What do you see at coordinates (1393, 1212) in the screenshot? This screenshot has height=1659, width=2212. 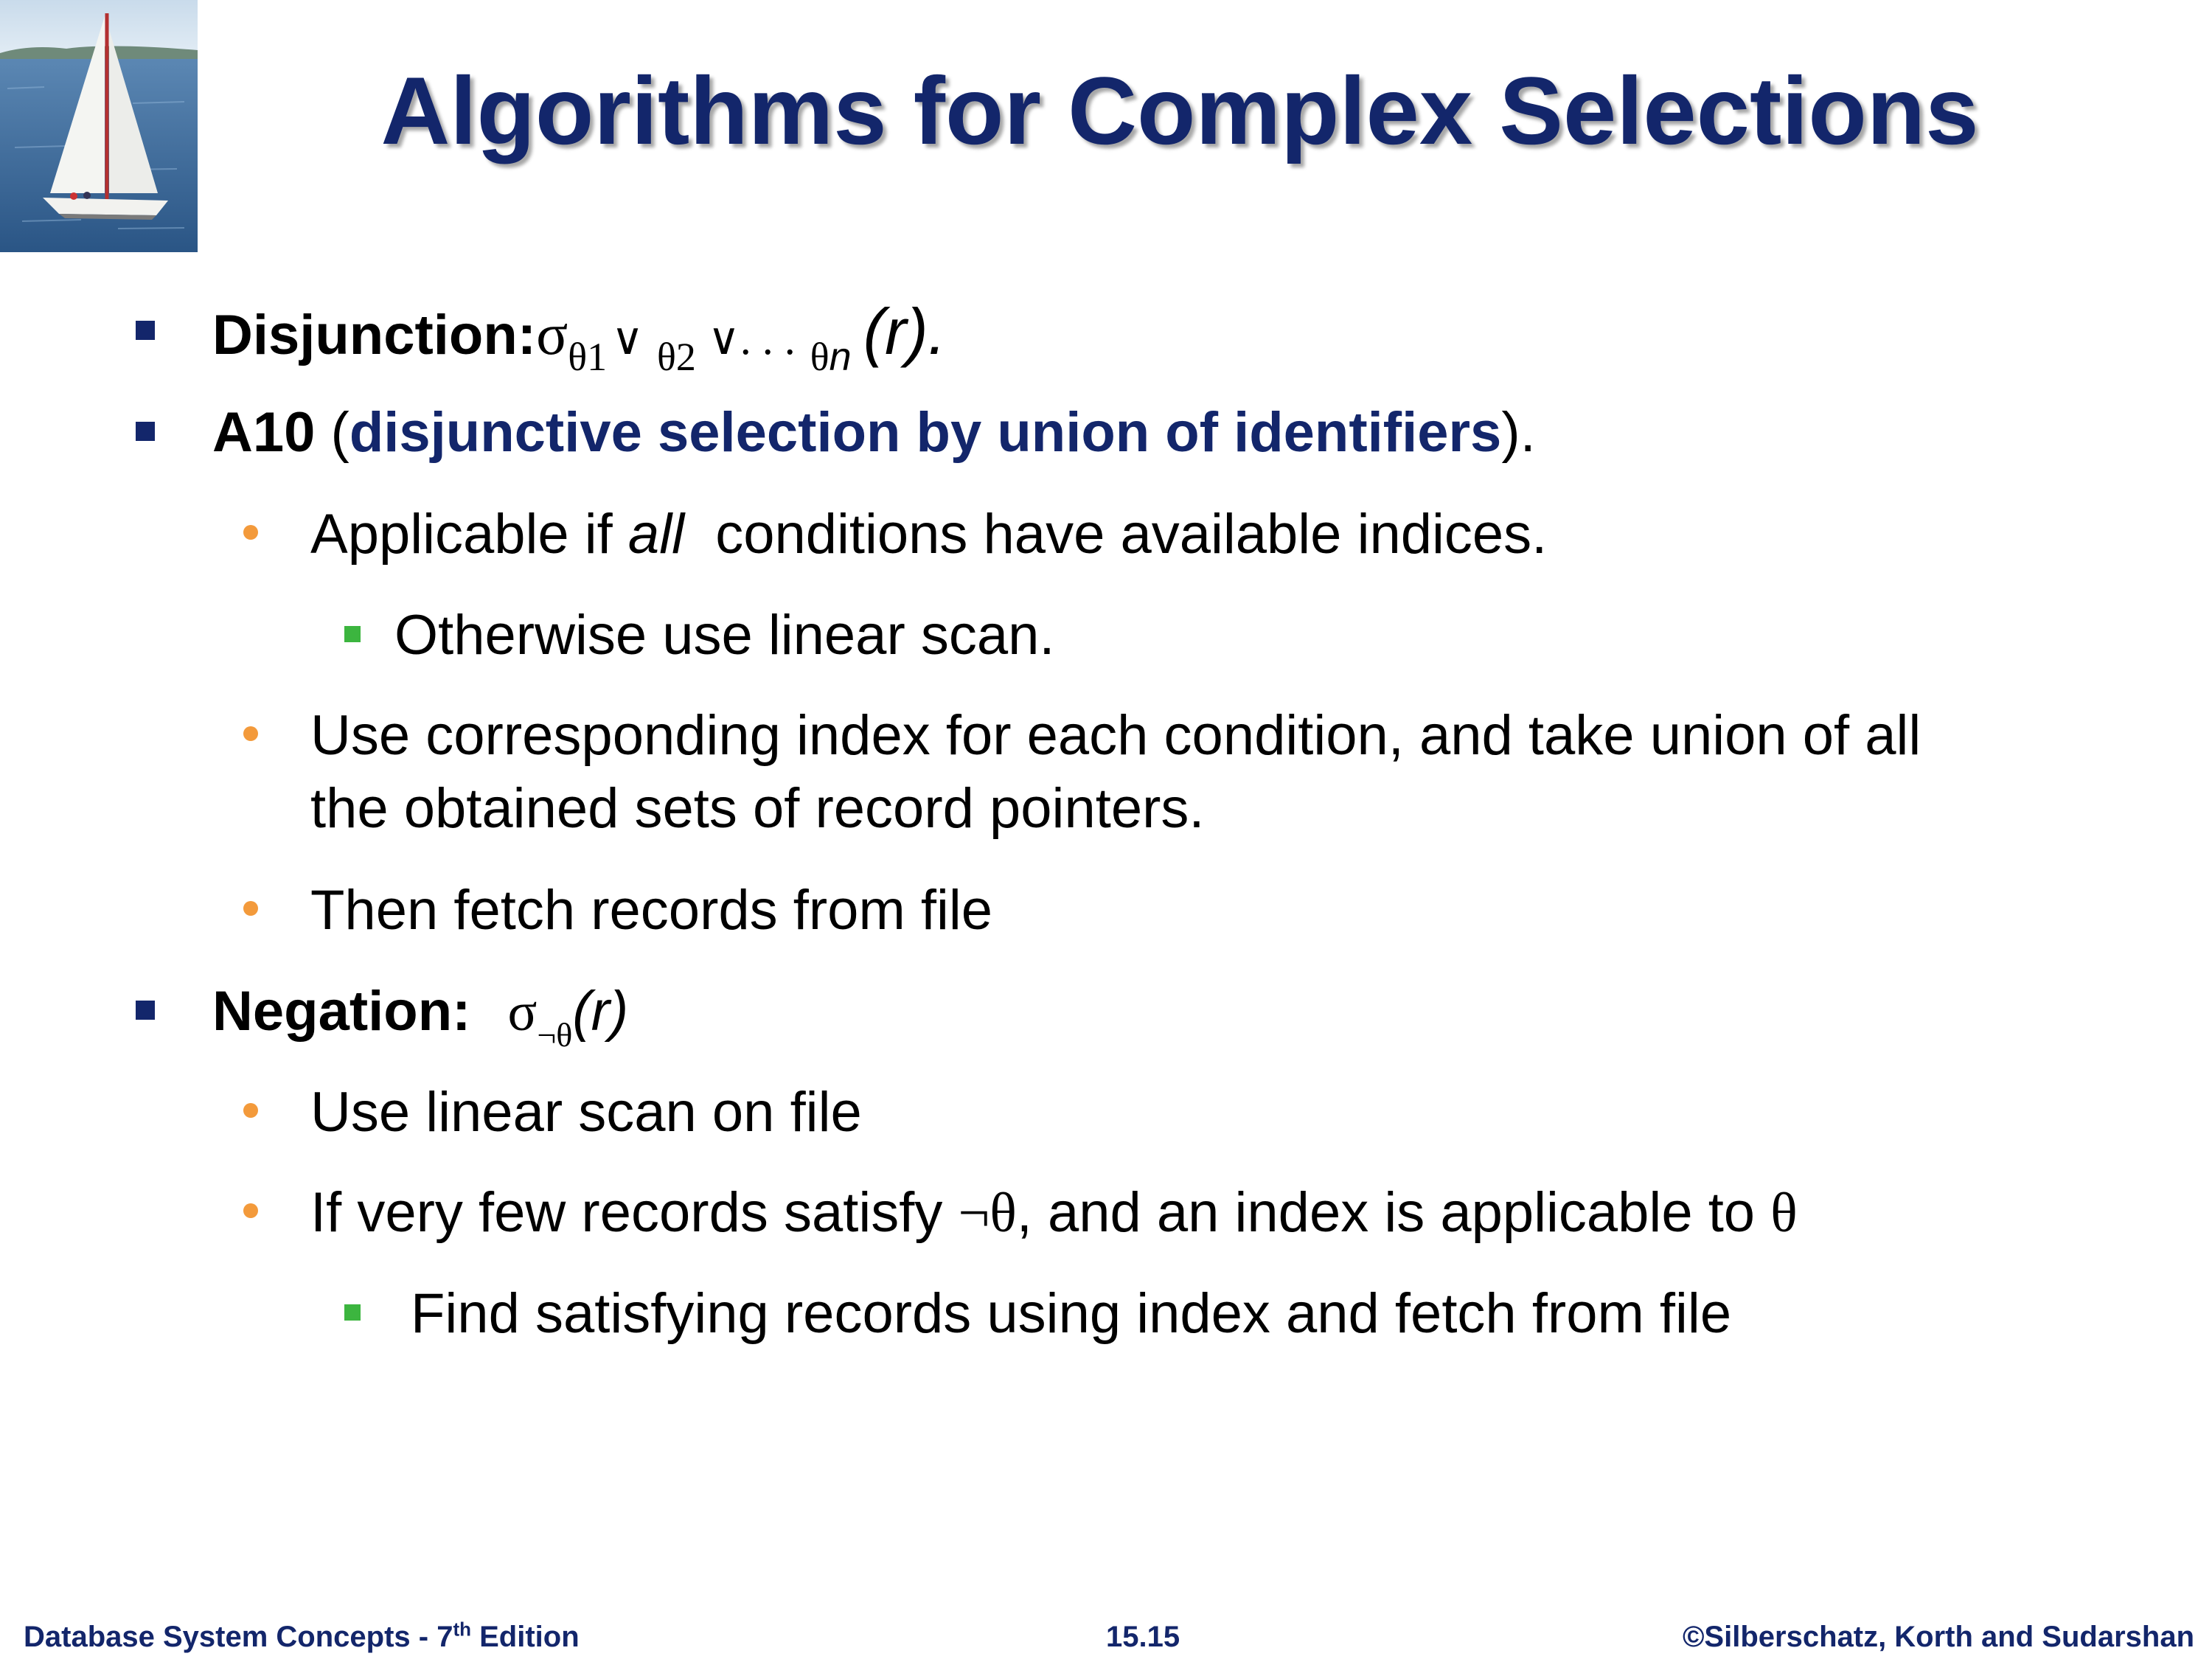 I see `few-records-mid: , and an index is applicable to` at bounding box center [1393, 1212].